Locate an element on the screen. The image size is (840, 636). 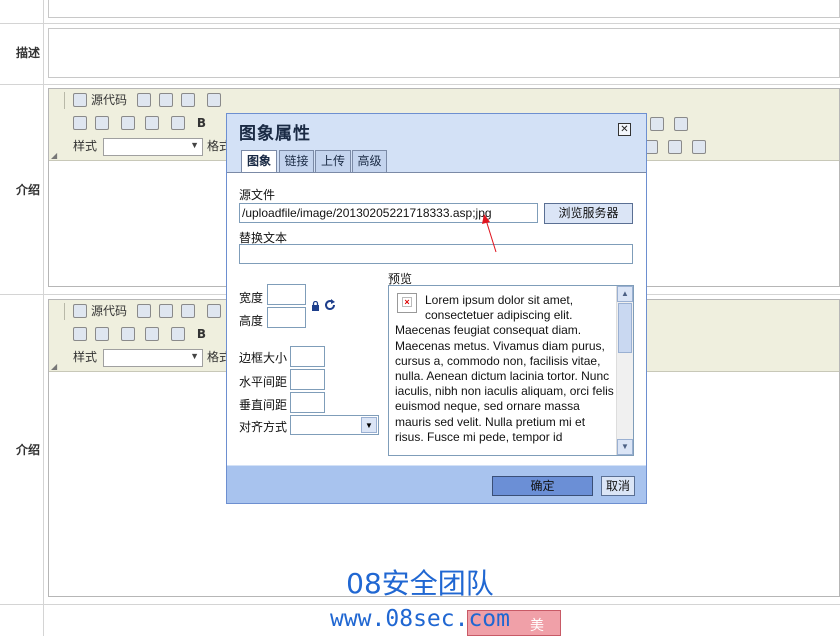
ok-button: 确定 is located at coordinates (542, 486).